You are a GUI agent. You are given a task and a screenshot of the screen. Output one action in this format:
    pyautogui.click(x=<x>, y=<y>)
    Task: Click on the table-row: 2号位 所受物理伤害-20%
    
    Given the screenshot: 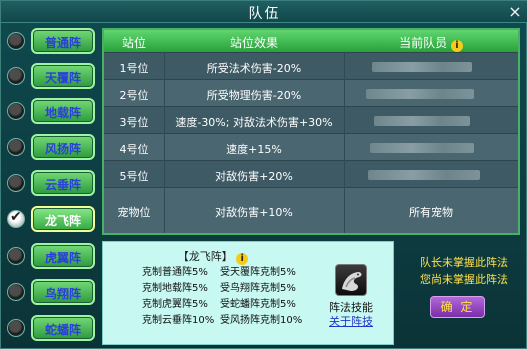 What is the action you would take?
    pyautogui.click(x=311, y=92)
    